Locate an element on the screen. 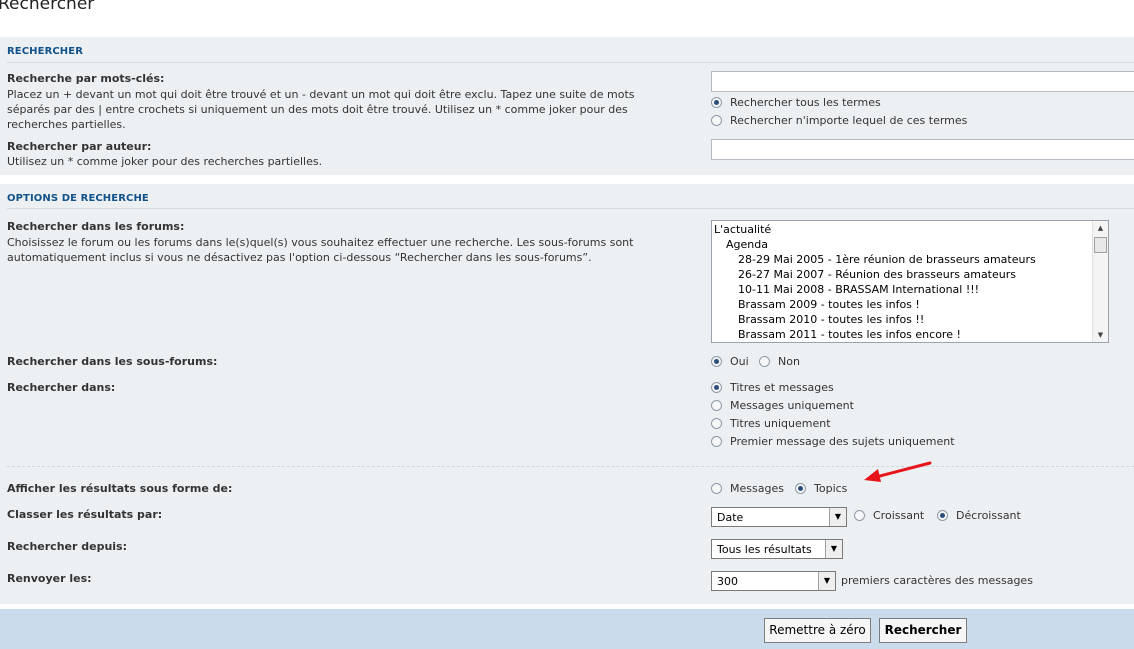 This screenshot has width=1134, height=649. display-messages-radio is located at coordinates (716, 488).